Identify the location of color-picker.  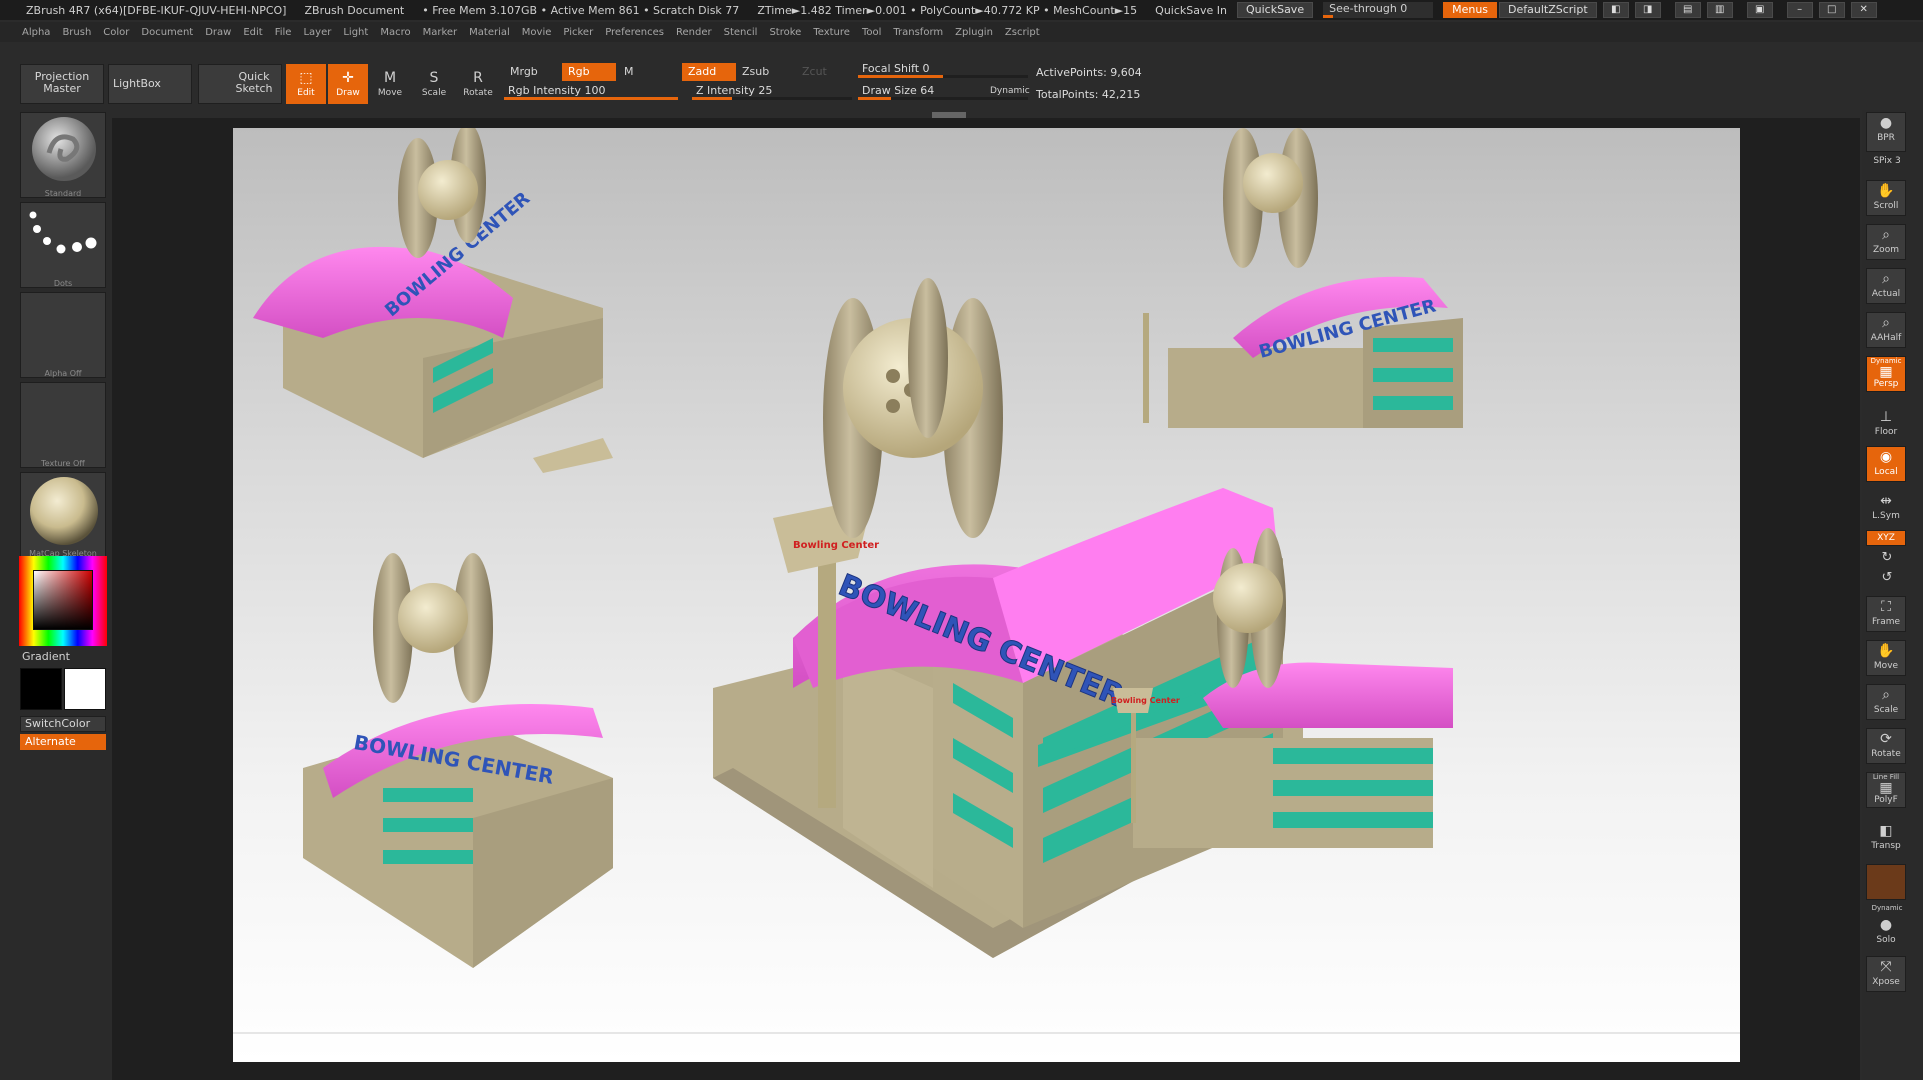
(63, 601).